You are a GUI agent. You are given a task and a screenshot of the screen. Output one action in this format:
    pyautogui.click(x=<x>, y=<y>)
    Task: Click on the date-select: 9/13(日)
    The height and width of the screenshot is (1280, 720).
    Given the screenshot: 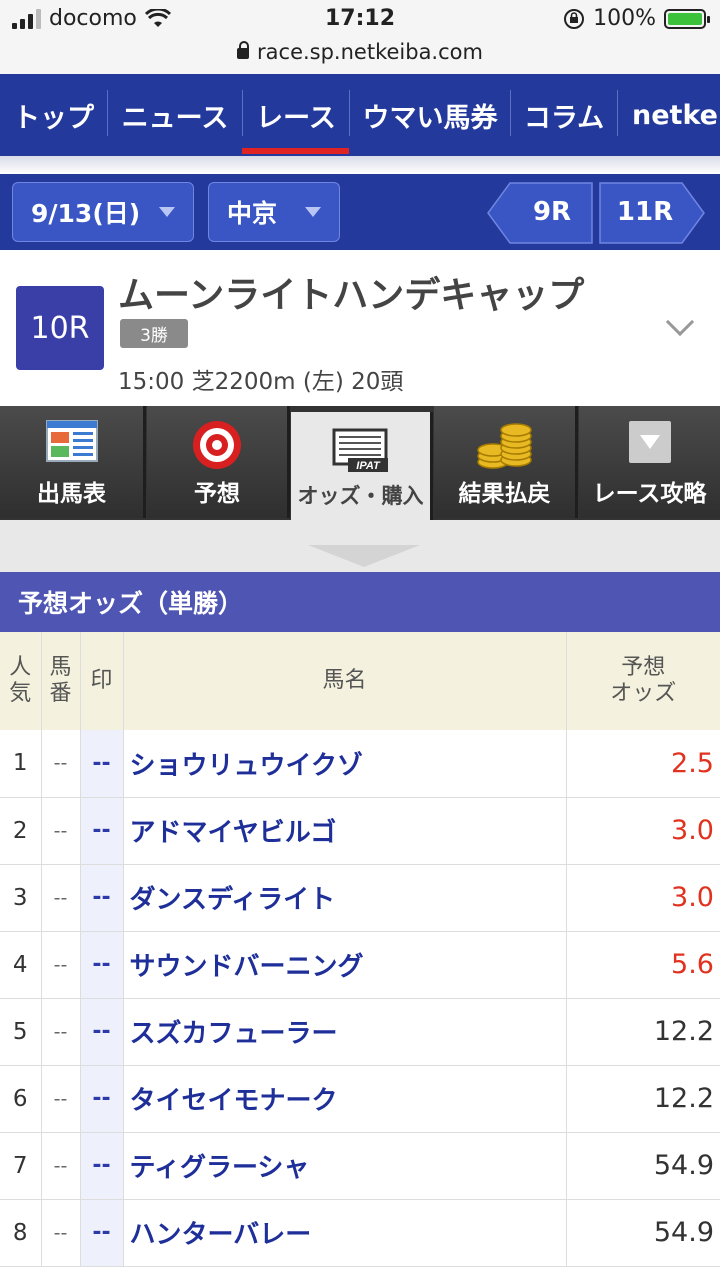 What is the action you would take?
    pyautogui.click(x=103, y=212)
    